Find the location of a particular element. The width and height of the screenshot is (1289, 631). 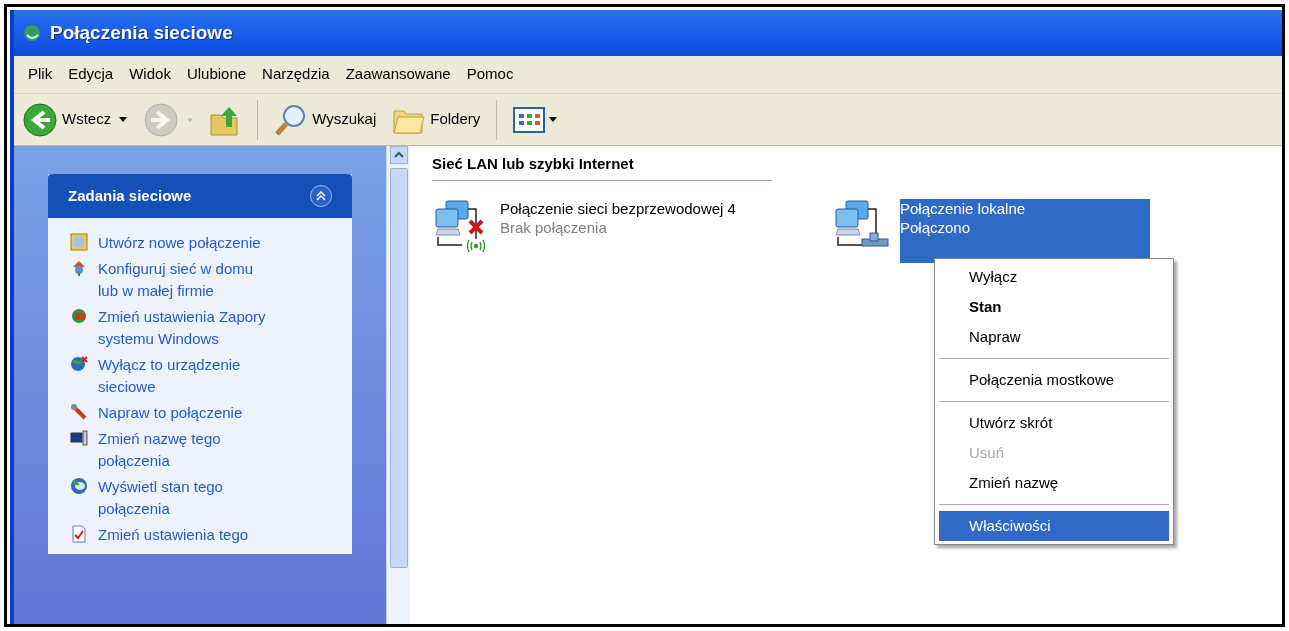

task-link: Zmień ustawienia Zapory systemu Windows is located at coordinates (187, 328).